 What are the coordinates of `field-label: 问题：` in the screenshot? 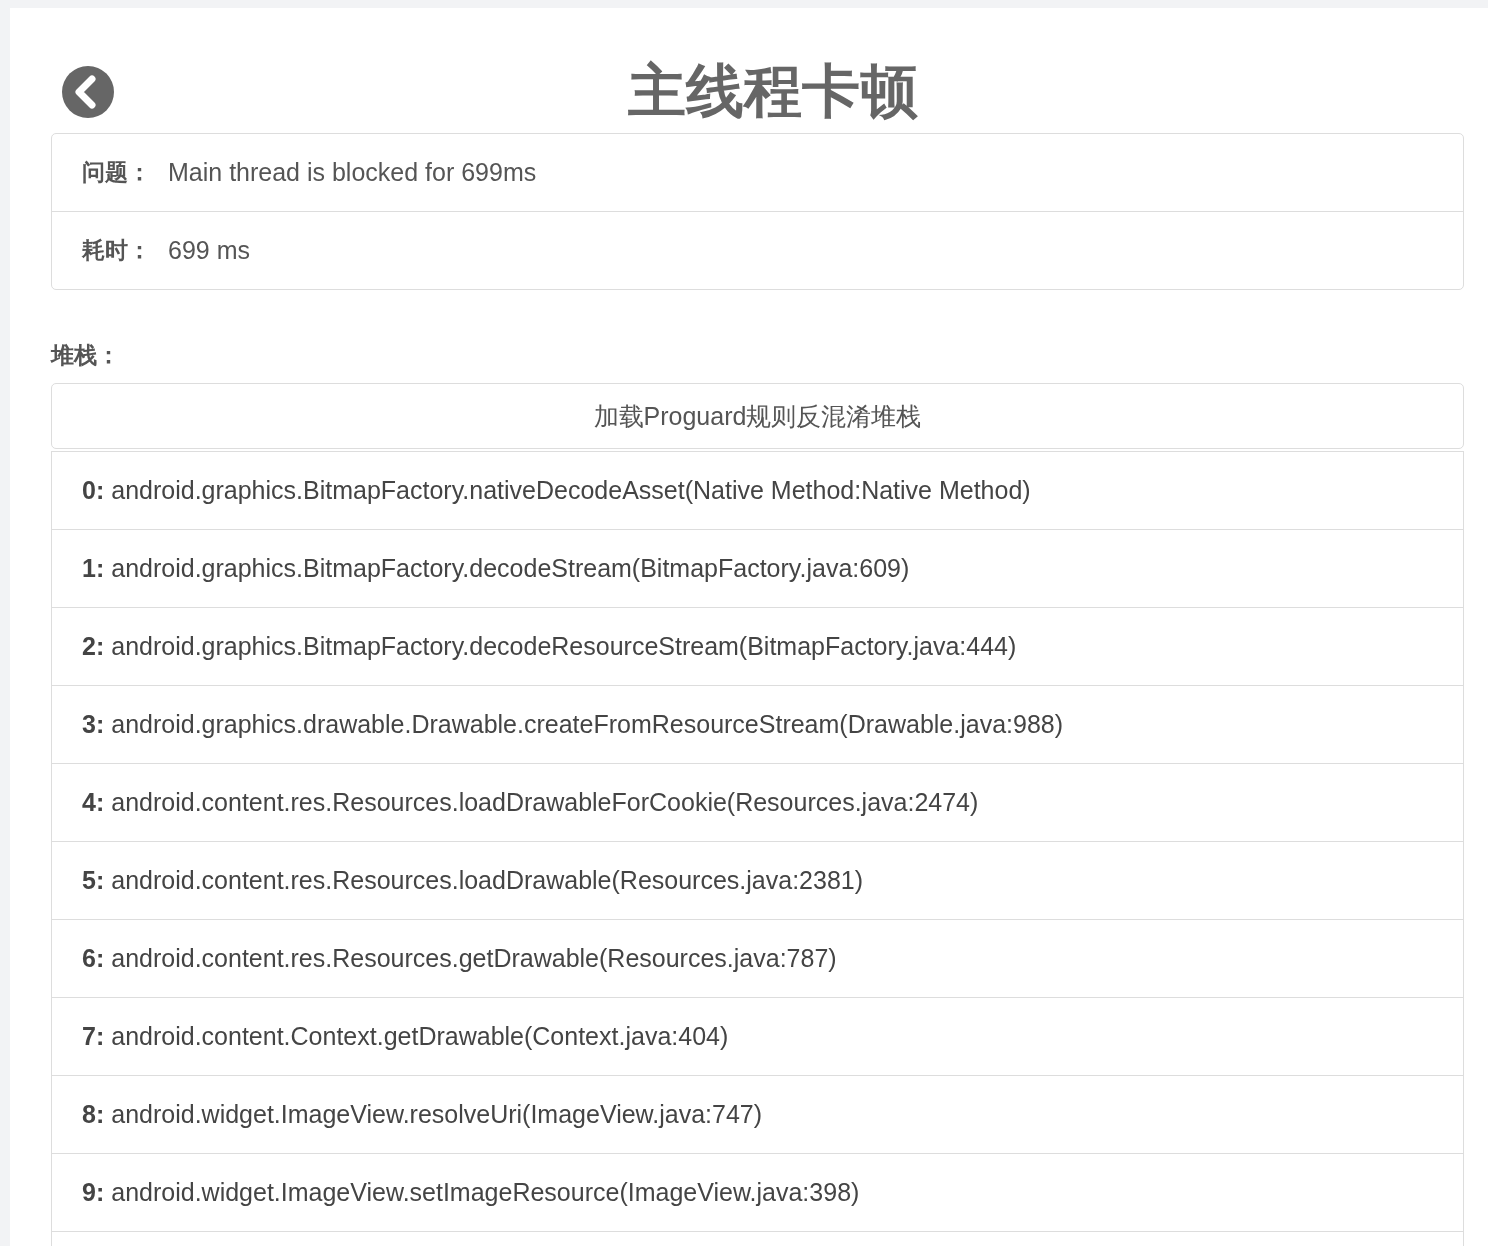 It's located at (117, 172).